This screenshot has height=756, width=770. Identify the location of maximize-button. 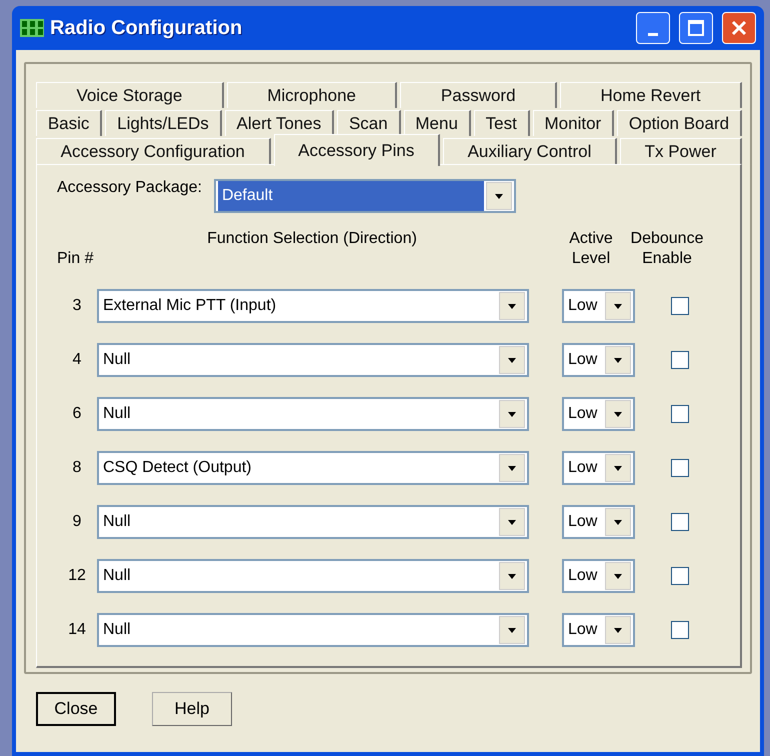
(696, 28).